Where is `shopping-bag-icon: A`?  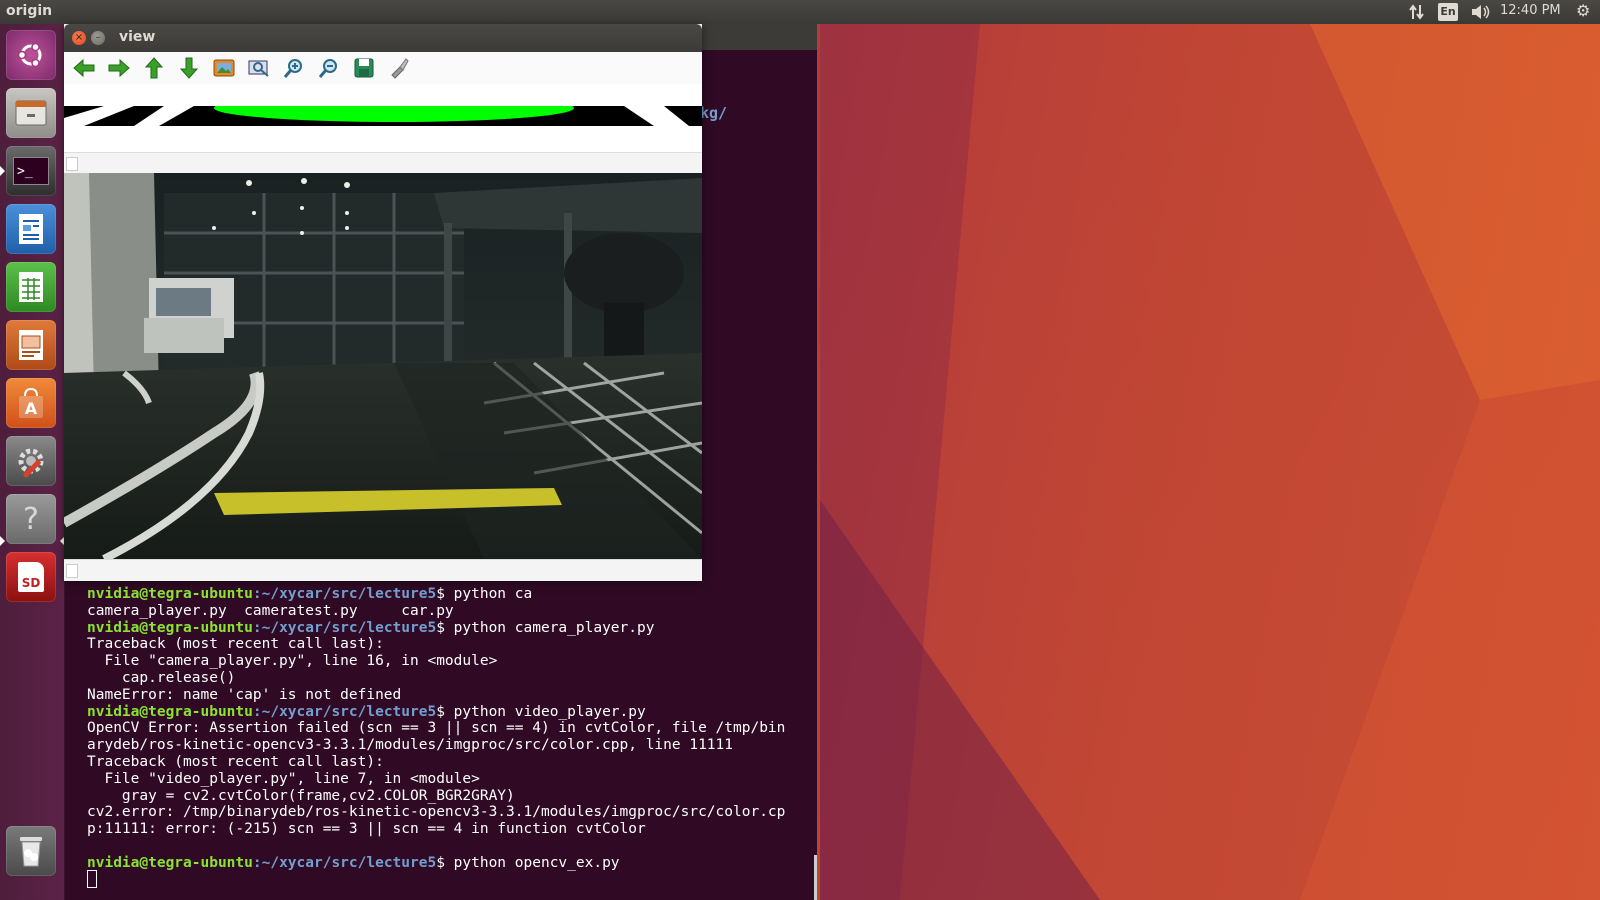 shopping-bag-icon: A is located at coordinates (31, 402).